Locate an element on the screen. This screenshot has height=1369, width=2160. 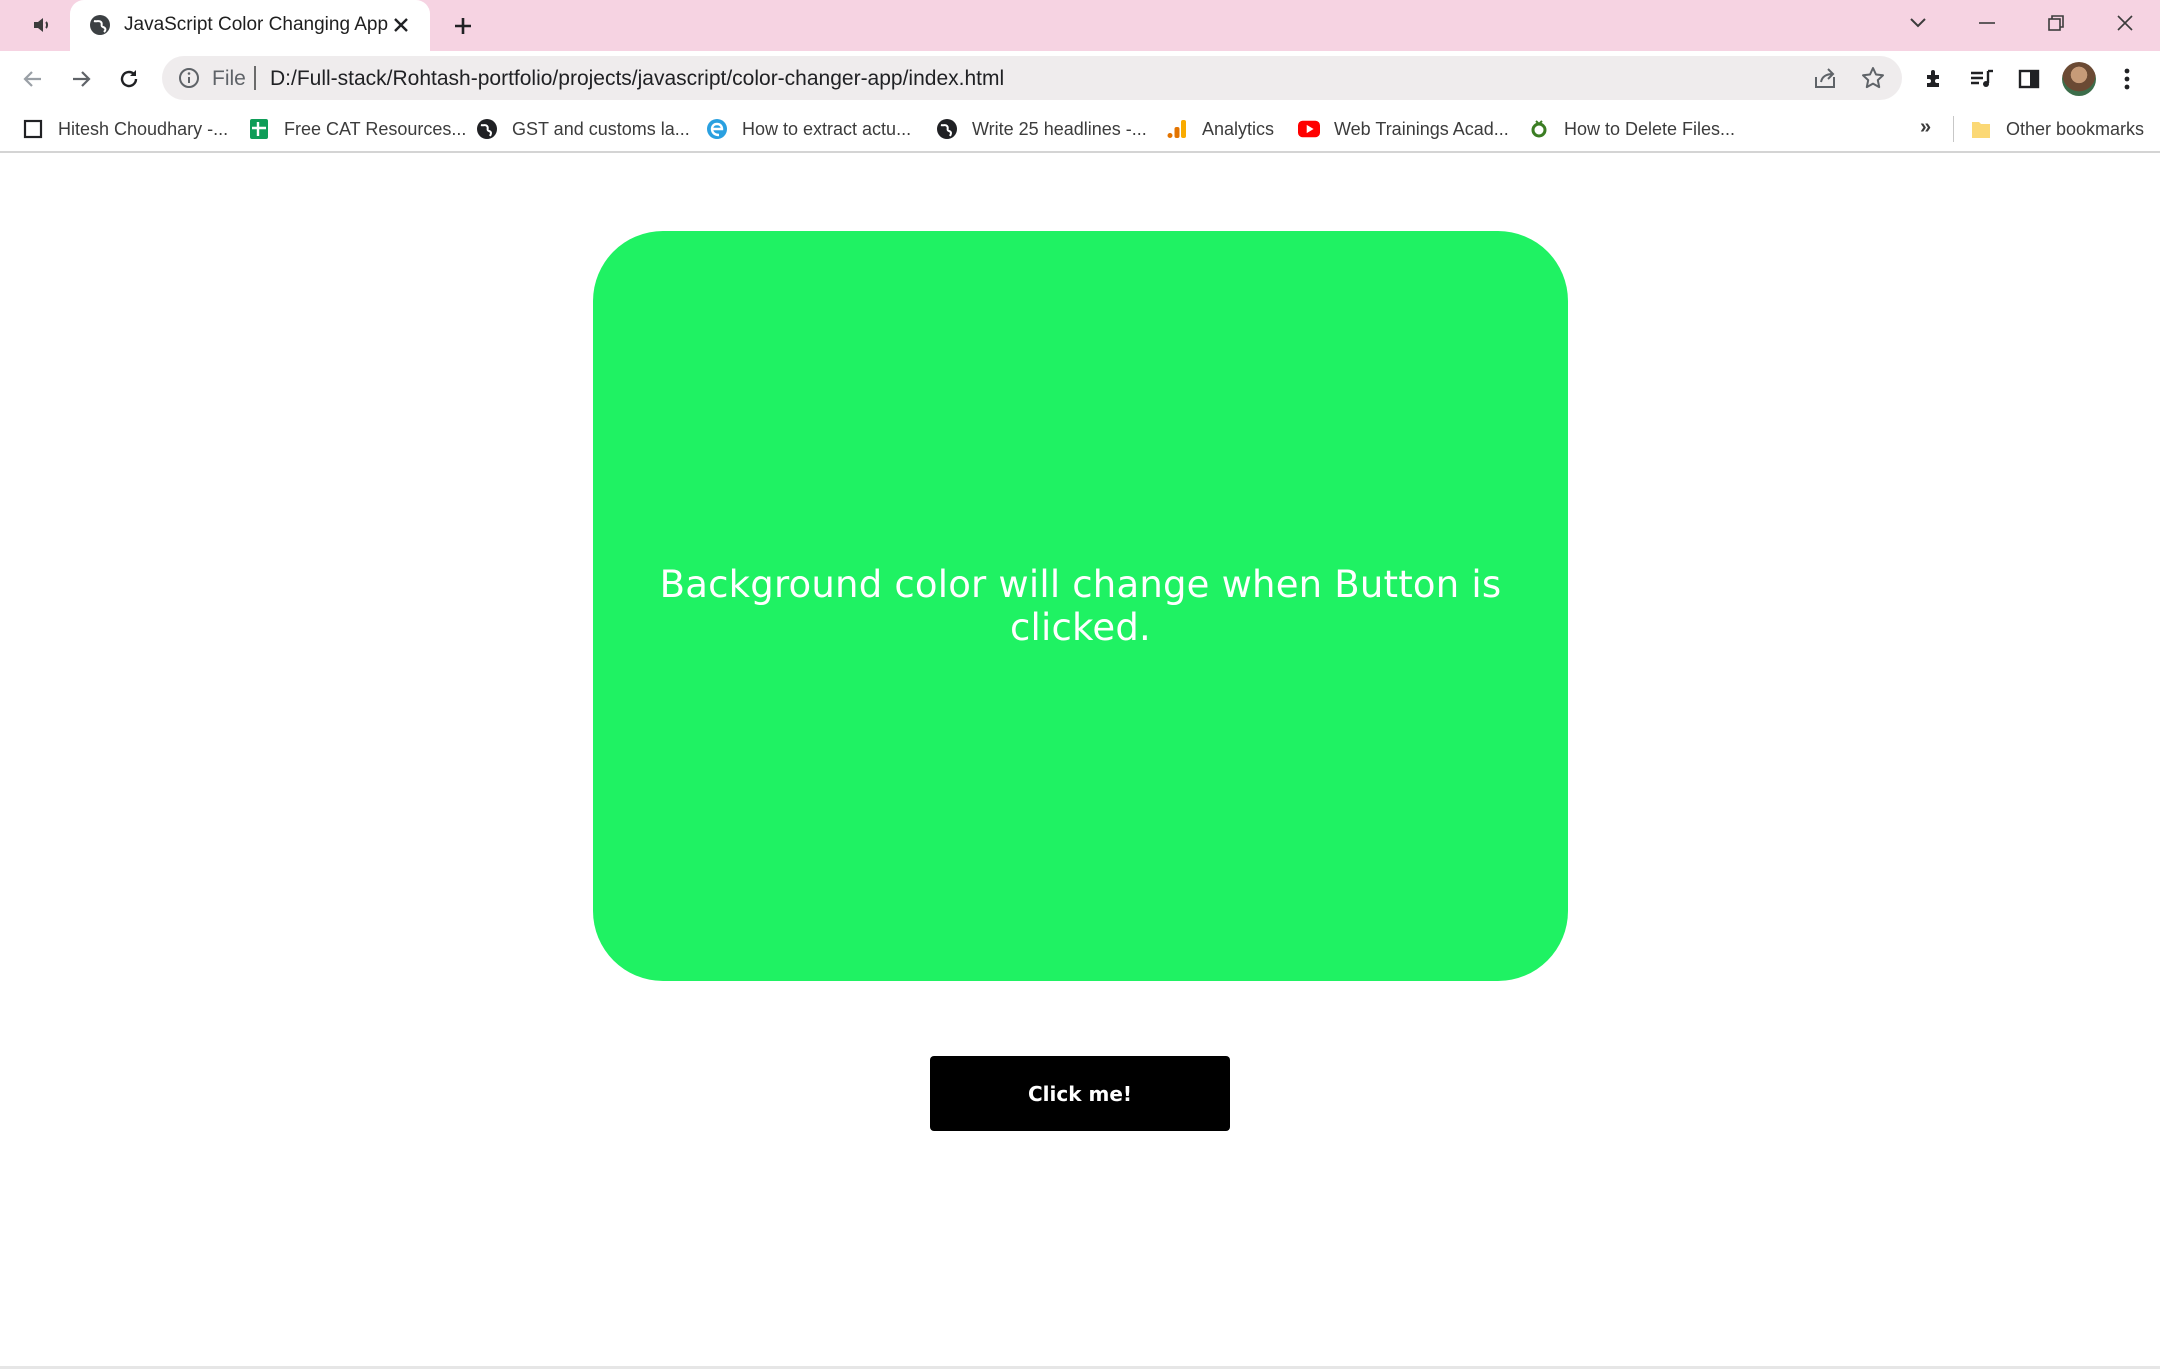
address-separator is located at coordinates (255, 78).